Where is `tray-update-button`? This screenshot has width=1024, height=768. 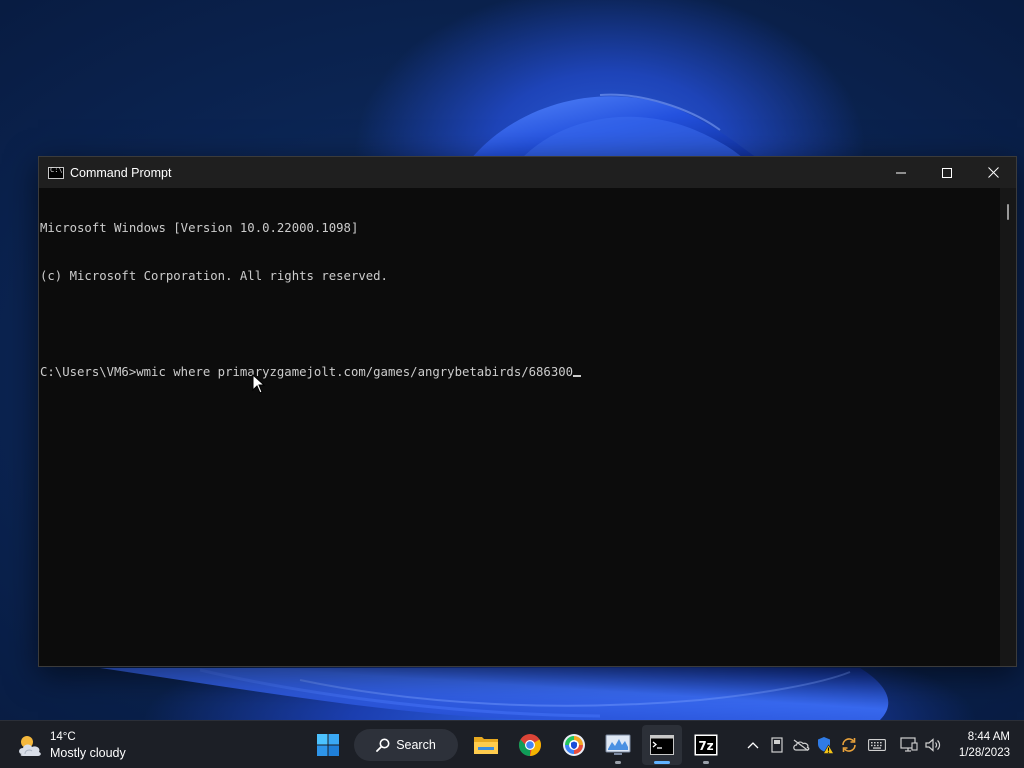
tray-update-button is located at coordinates (849, 745).